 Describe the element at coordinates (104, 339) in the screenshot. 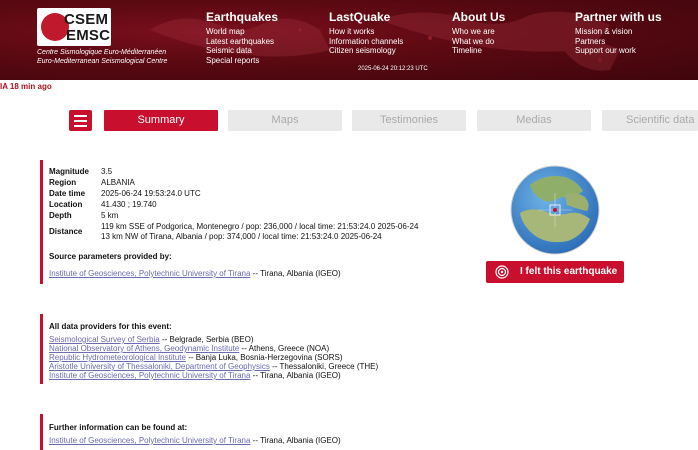

I see `provider-link-beo: Seismological Survey of Serbia` at that location.